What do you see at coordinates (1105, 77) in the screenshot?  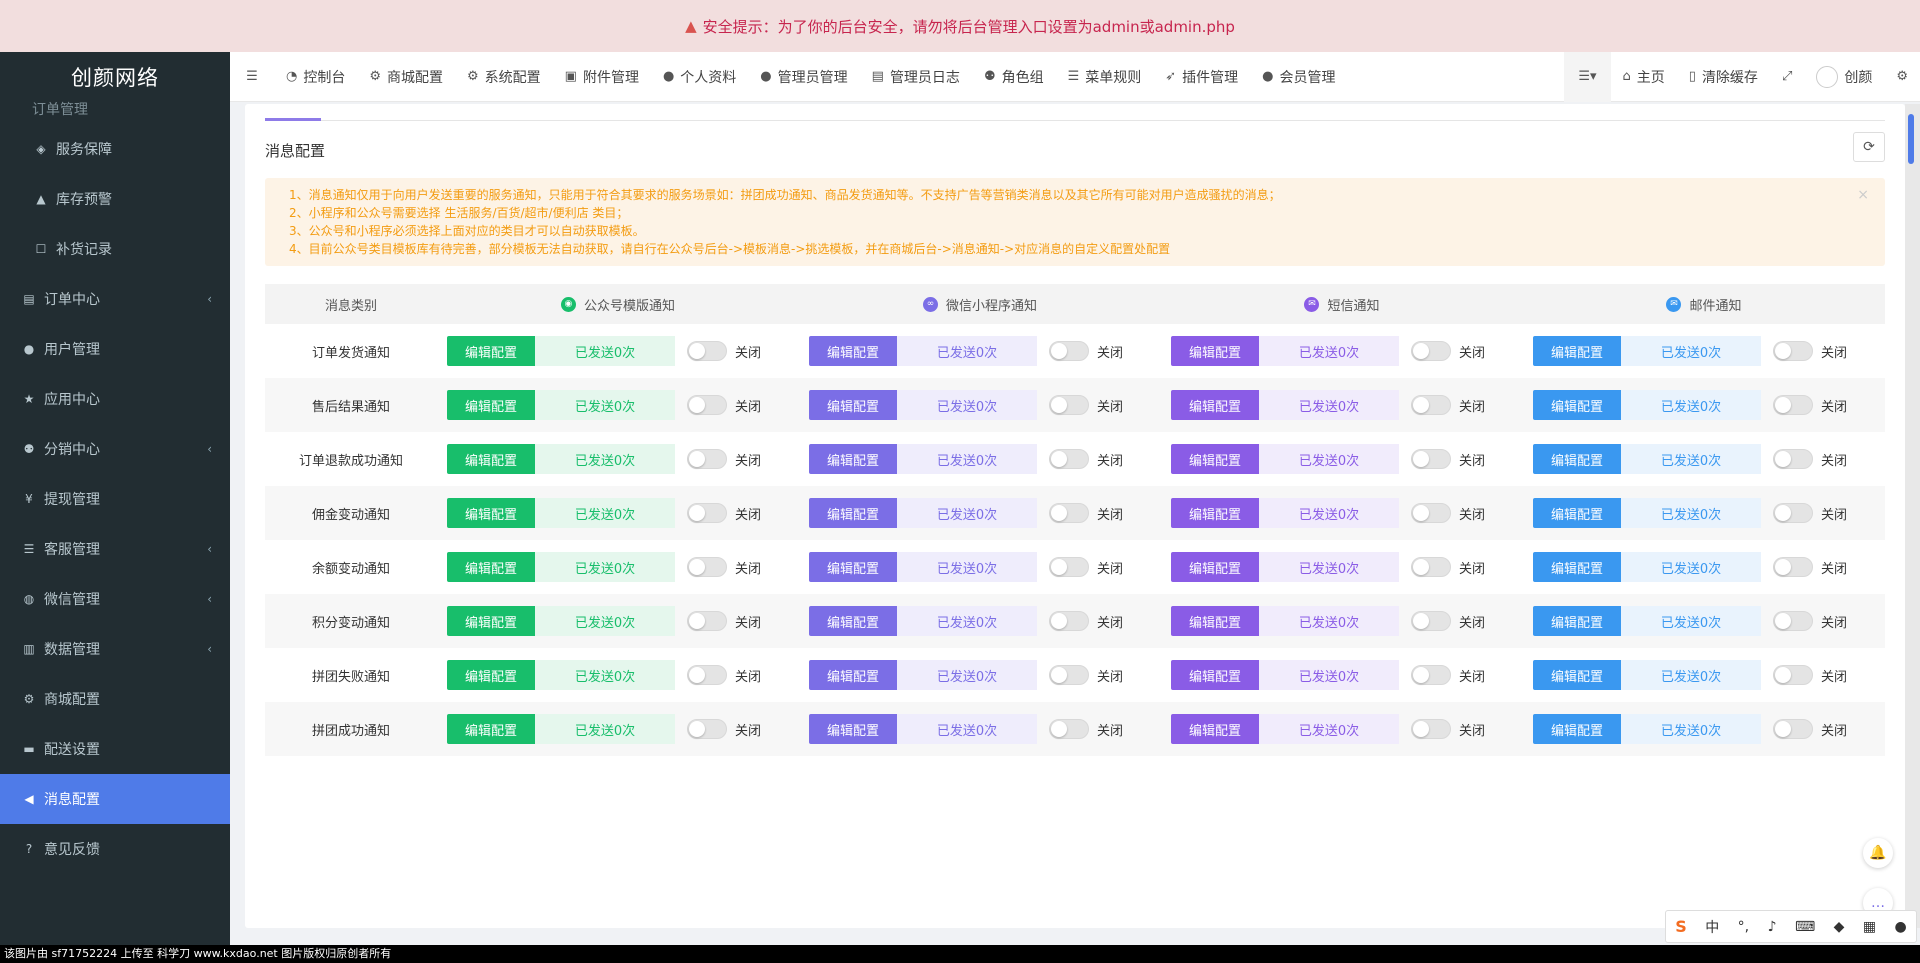 I see `nav-item-8: ☰ 菜单规则` at bounding box center [1105, 77].